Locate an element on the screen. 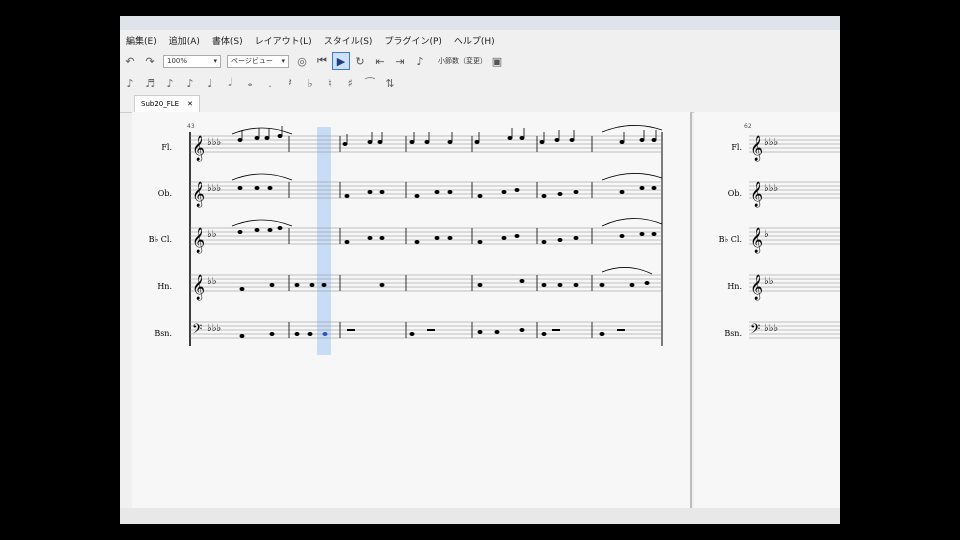 The height and width of the screenshot is (540, 960). tab-label: Sub20_FLE is located at coordinates (160, 104).